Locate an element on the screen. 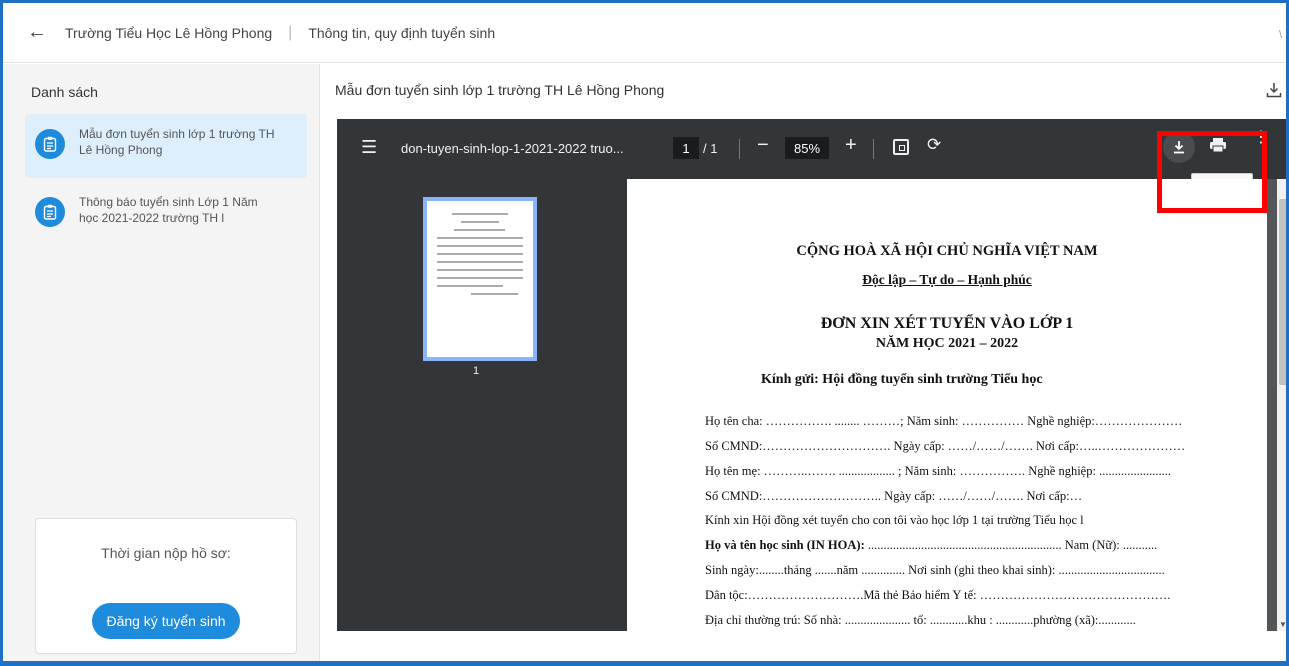 Image resolution: width=1289 pixels, height=666 pixels. fit-page-icon is located at coordinates (901, 147).